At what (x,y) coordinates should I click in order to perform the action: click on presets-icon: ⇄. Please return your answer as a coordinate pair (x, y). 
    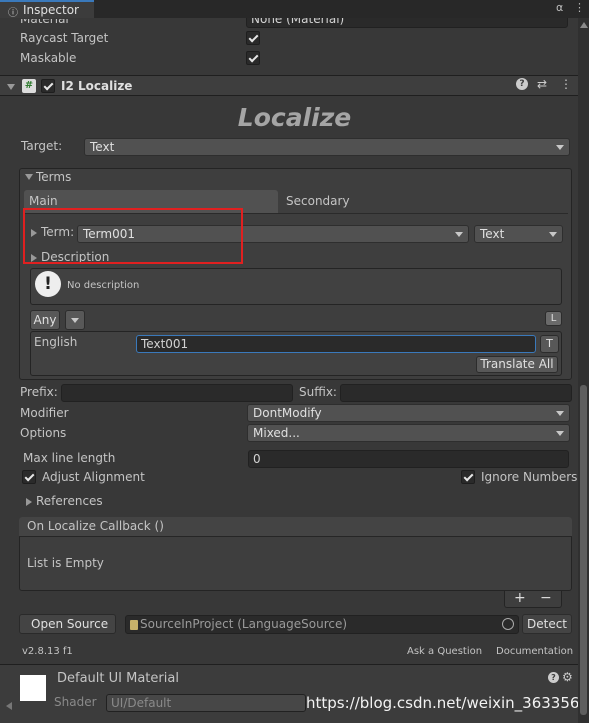
    Looking at the image, I should click on (542, 84).